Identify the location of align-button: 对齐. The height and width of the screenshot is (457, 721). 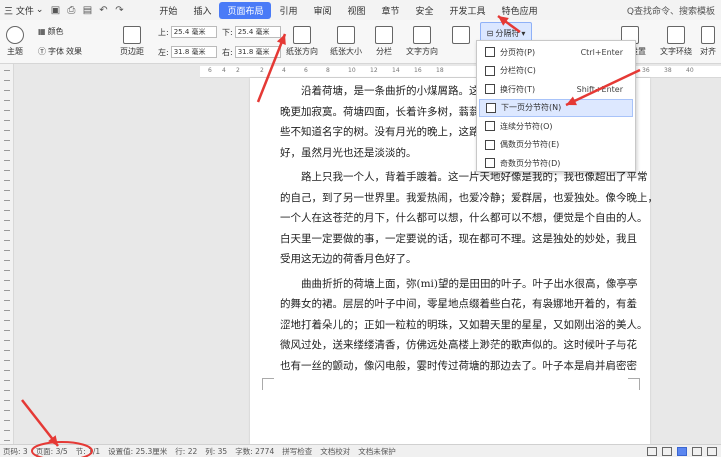
(708, 41).